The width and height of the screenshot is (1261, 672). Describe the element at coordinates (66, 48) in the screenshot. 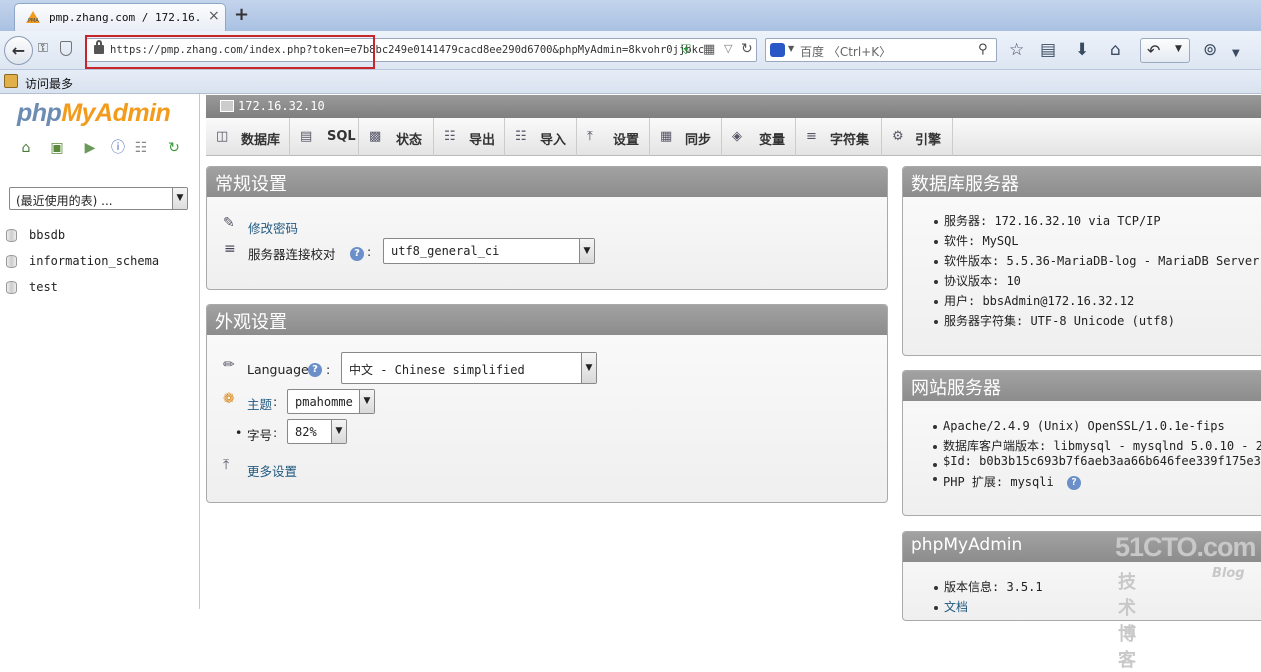

I see `shield-icon` at that location.